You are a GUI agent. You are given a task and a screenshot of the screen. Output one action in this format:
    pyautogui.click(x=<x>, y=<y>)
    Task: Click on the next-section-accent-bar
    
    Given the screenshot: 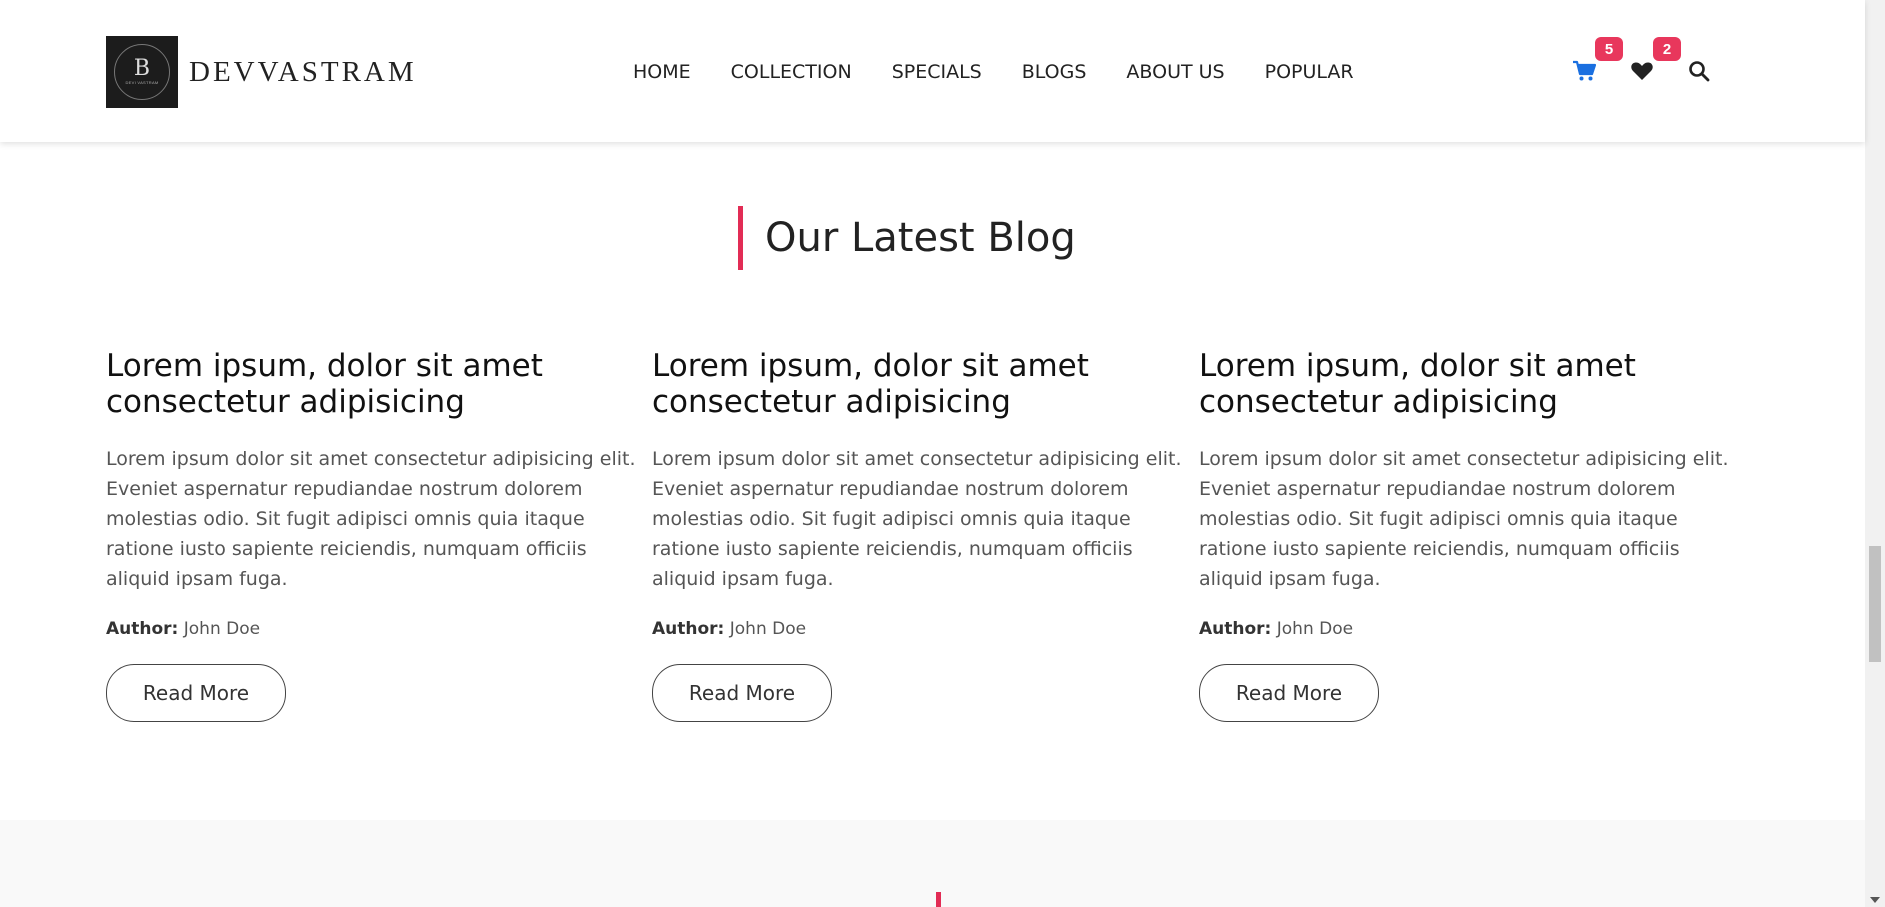 What is the action you would take?
    pyautogui.click(x=938, y=899)
    